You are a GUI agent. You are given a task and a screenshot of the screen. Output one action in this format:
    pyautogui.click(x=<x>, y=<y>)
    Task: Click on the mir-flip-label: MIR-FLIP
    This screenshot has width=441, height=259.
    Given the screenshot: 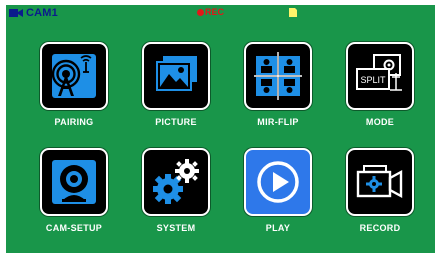 What is the action you would take?
    pyautogui.click(x=278, y=122)
    